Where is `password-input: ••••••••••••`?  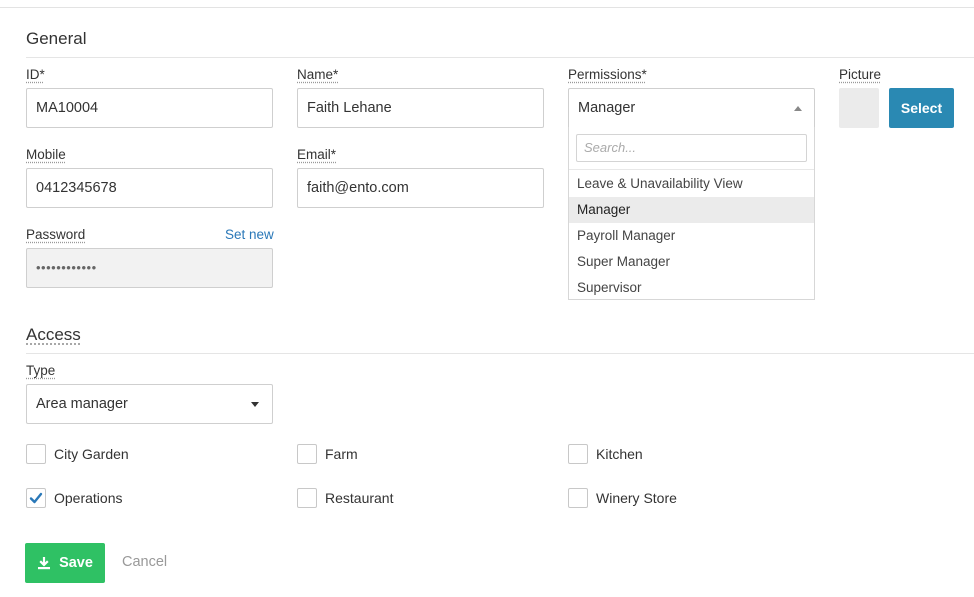 password-input: •••••••••••• is located at coordinates (149, 268).